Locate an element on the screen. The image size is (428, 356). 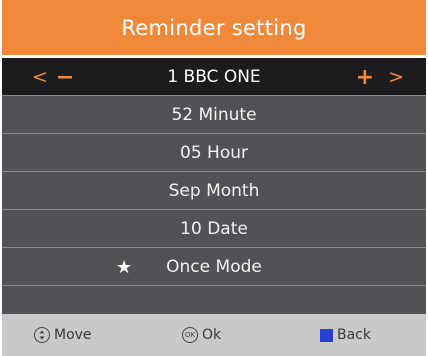
mode-value: Once Mode is located at coordinates (214, 266).